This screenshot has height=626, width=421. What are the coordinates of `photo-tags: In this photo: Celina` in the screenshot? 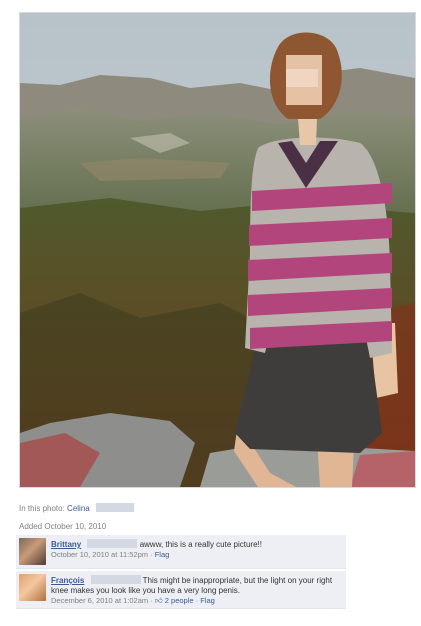 It's located at (76, 508).